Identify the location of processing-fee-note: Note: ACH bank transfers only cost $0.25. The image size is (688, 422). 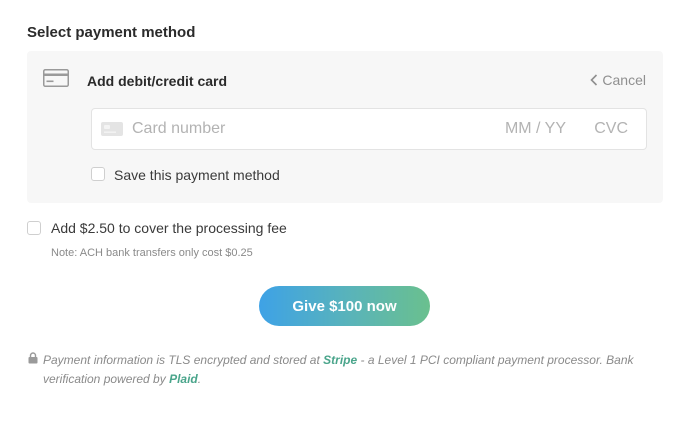
(152, 253).